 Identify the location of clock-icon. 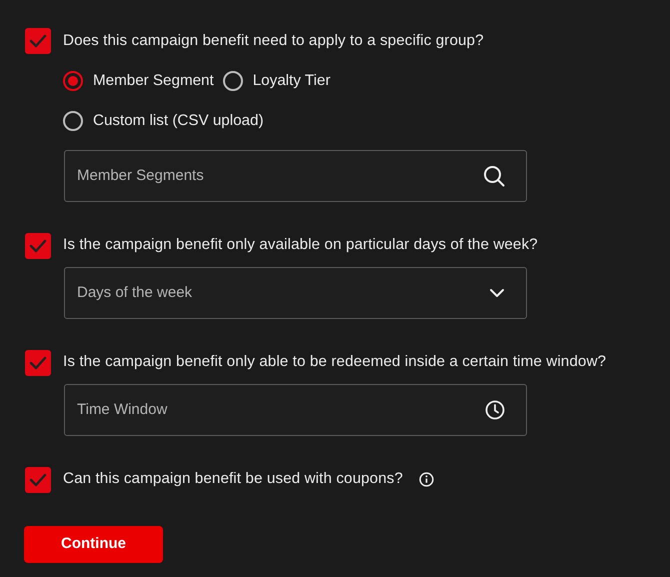
(495, 410).